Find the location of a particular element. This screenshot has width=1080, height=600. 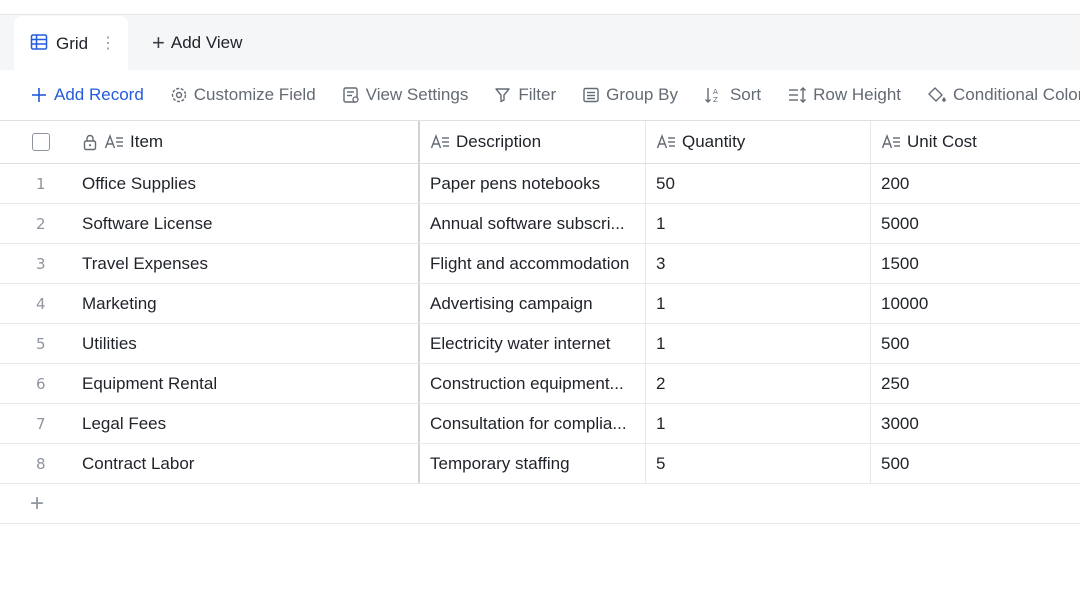

row-number: 1 is located at coordinates (41, 183).